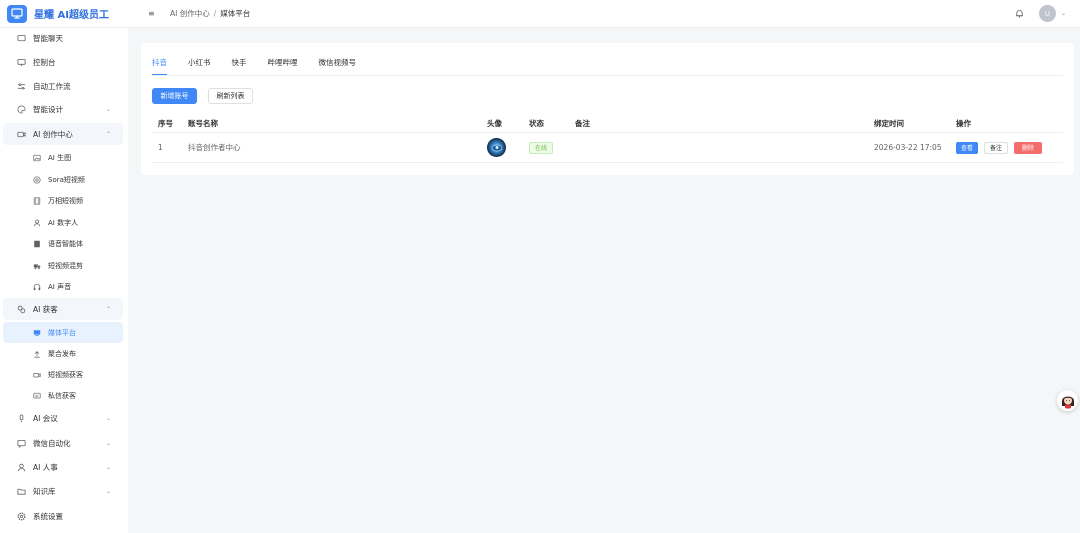 This screenshot has width=1080, height=533. What do you see at coordinates (63, 491) in the screenshot?
I see `sidebar-item-knowledge: 知识库 ⌄` at bounding box center [63, 491].